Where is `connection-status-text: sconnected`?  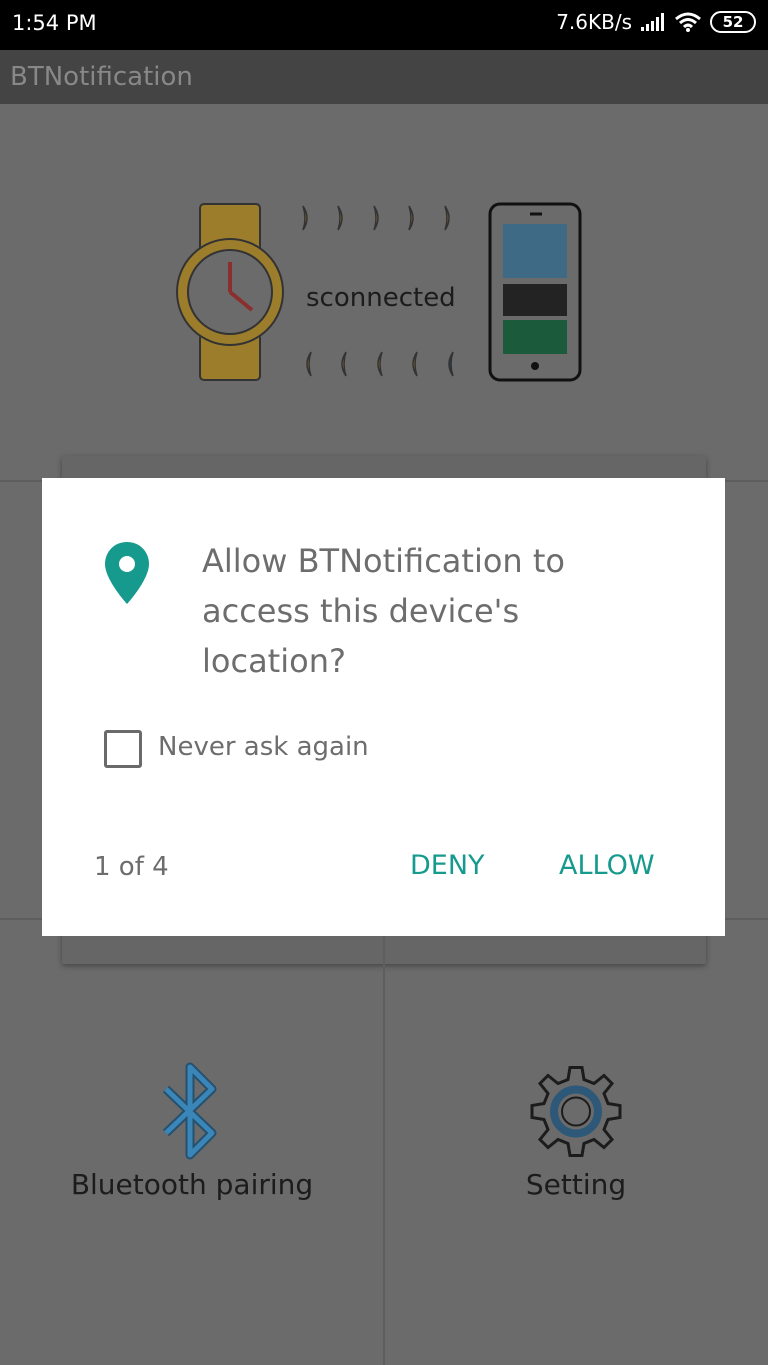
connection-status-text: sconnected is located at coordinates (381, 298).